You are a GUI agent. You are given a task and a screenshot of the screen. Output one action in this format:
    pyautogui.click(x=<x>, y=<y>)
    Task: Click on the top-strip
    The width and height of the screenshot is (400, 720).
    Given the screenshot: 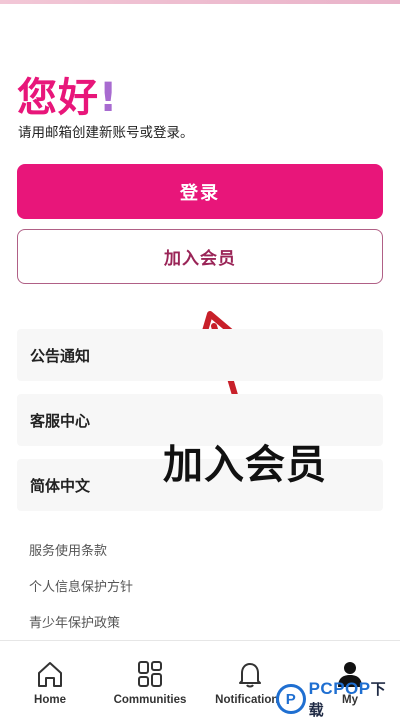 What is the action you would take?
    pyautogui.click(x=200, y=2)
    